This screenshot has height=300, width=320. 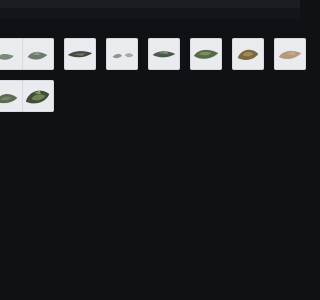 What do you see at coordinates (150, 13) in the screenshot?
I see `secondary-toolbar` at bounding box center [150, 13].